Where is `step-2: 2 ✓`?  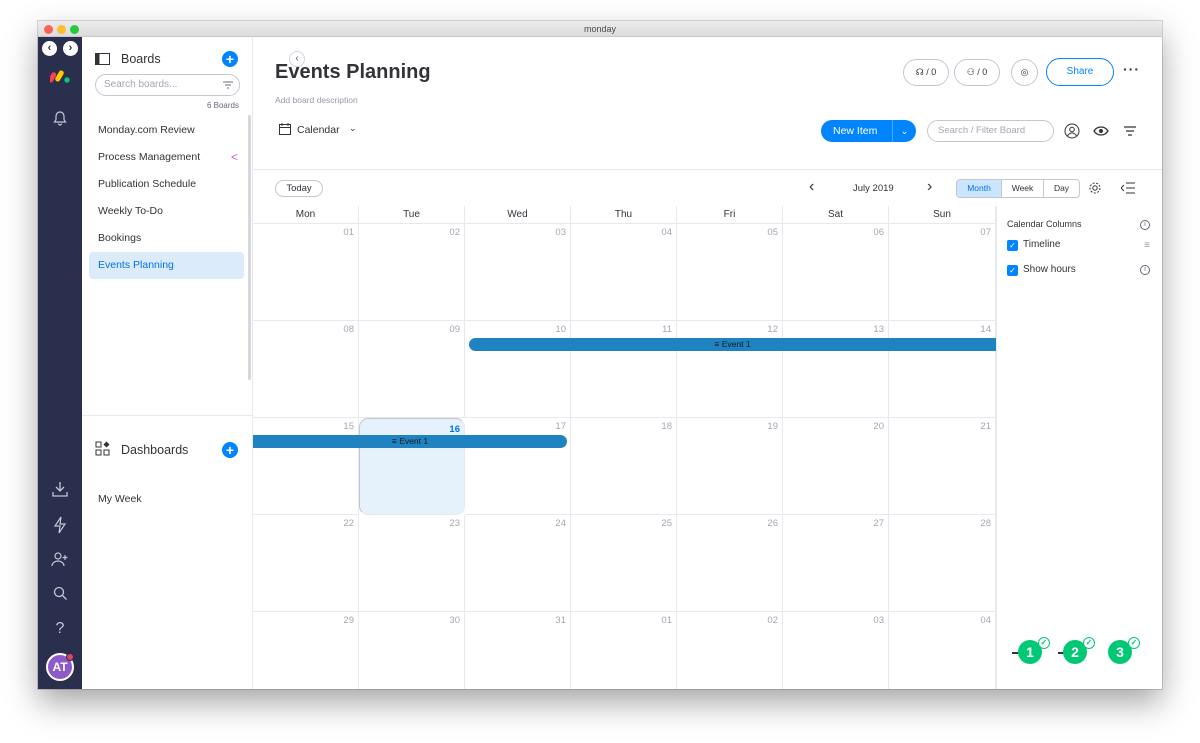 step-2: 2 ✓ is located at coordinates (1079, 650).